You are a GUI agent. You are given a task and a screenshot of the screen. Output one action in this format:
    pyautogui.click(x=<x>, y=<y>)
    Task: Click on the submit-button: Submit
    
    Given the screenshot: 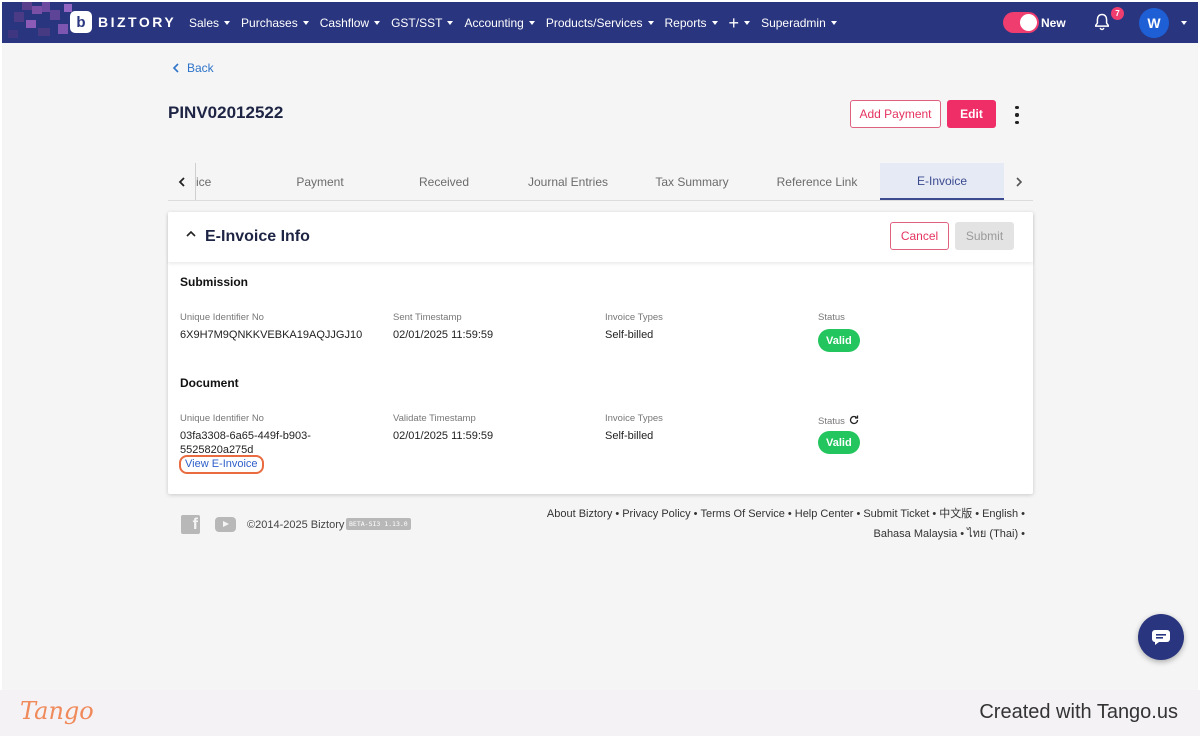 What is the action you would take?
    pyautogui.click(x=984, y=236)
    